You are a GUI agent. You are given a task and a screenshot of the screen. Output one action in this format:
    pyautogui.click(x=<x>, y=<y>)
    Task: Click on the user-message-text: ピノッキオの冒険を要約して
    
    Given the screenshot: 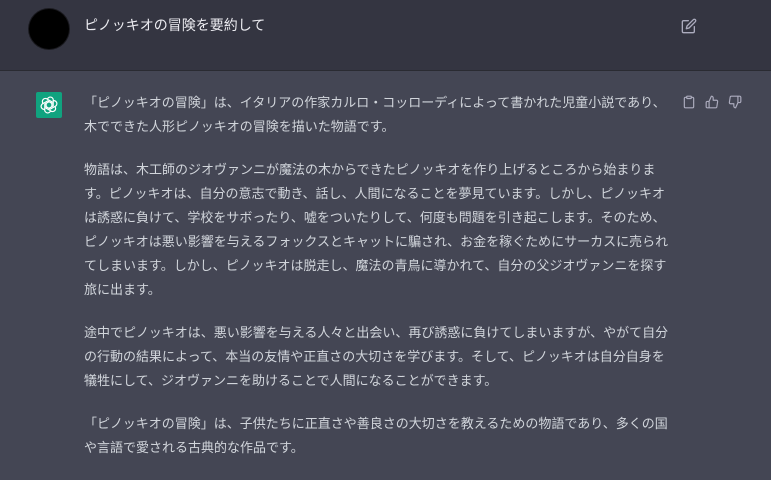 What is the action you would take?
    pyautogui.click(x=175, y=26)
    